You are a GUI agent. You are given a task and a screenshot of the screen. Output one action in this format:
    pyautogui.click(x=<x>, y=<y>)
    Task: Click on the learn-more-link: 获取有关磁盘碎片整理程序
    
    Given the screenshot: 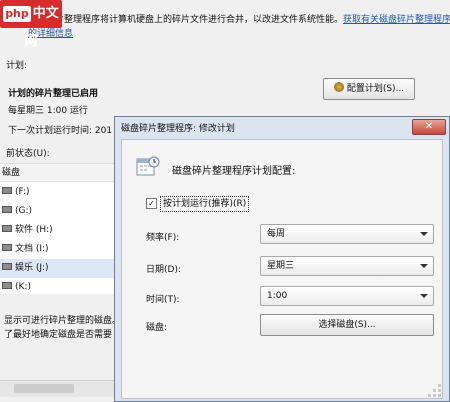 What is the action you would take?
    pyautogui.click(x=396, y=20)
    